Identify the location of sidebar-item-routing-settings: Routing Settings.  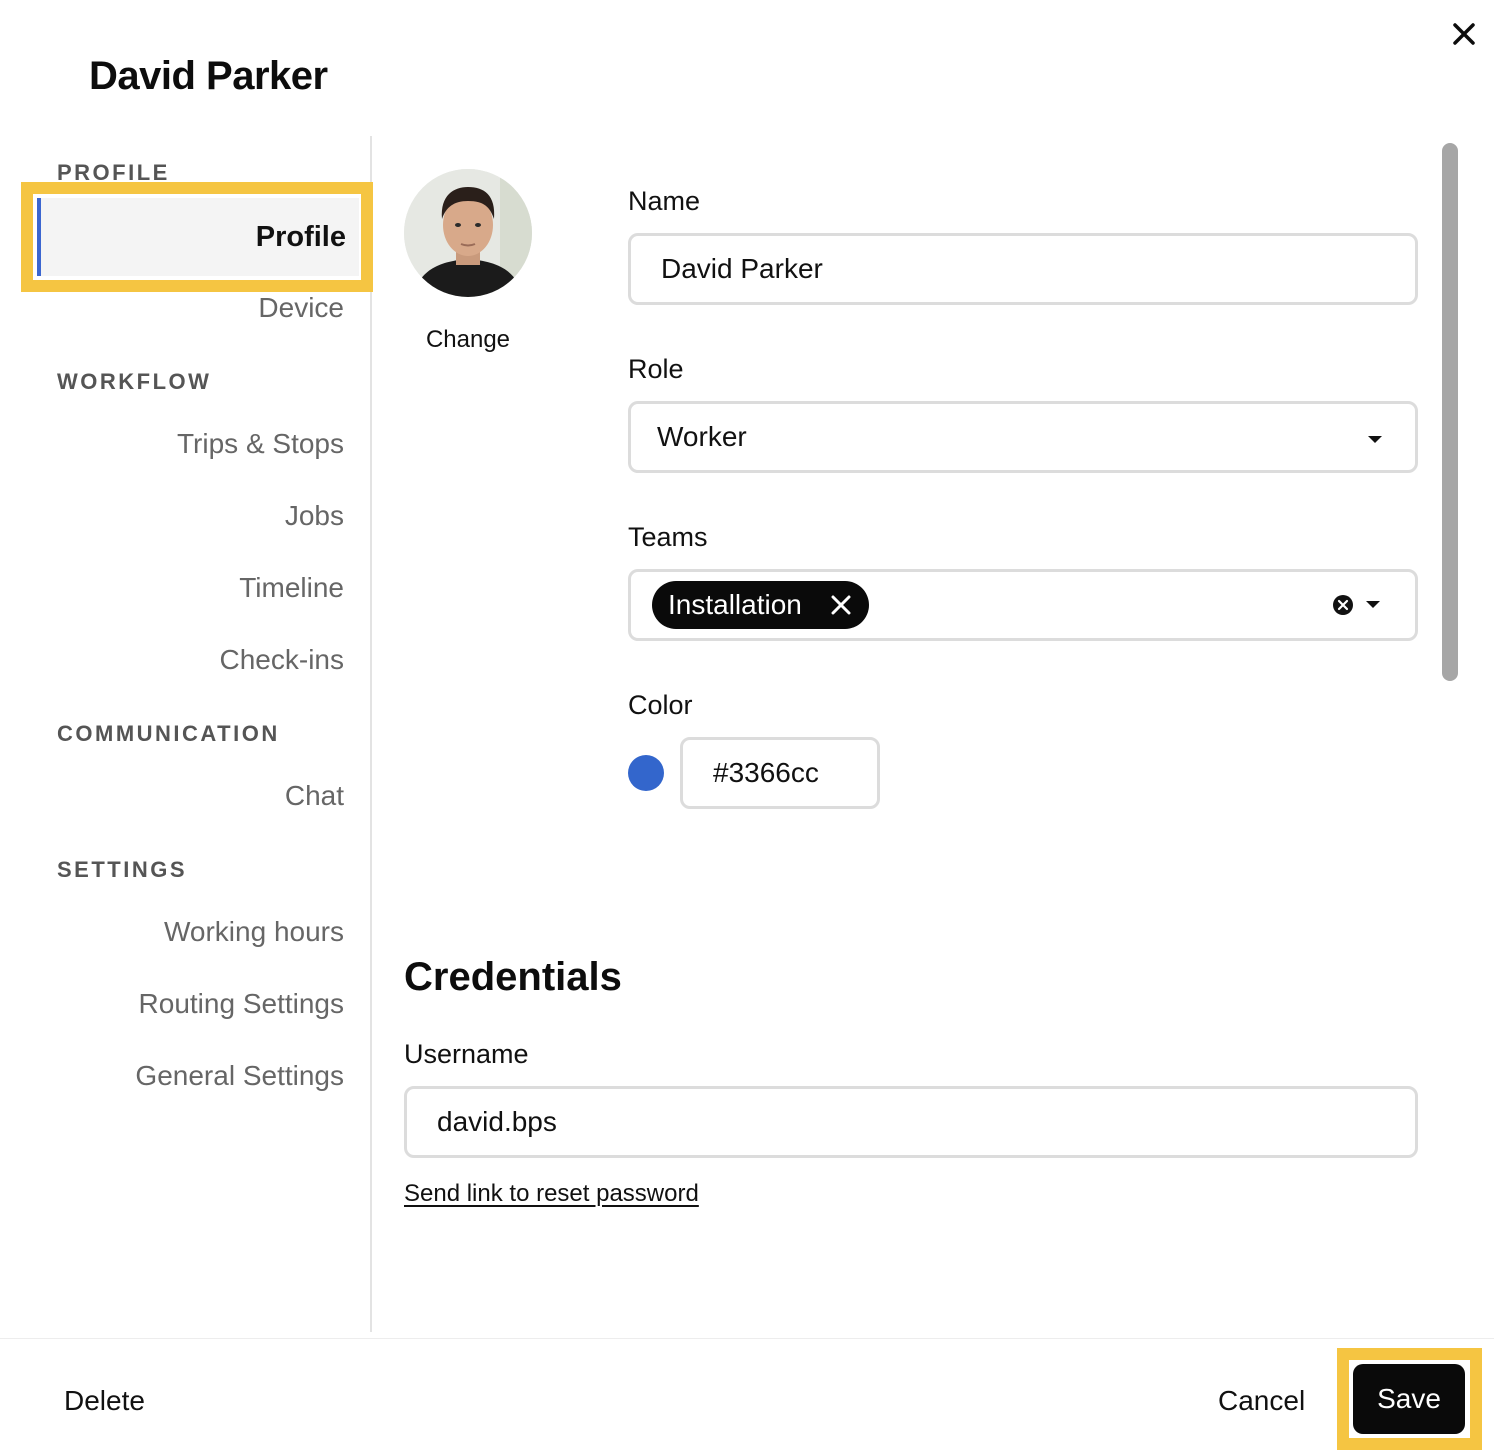
(241, 1004).